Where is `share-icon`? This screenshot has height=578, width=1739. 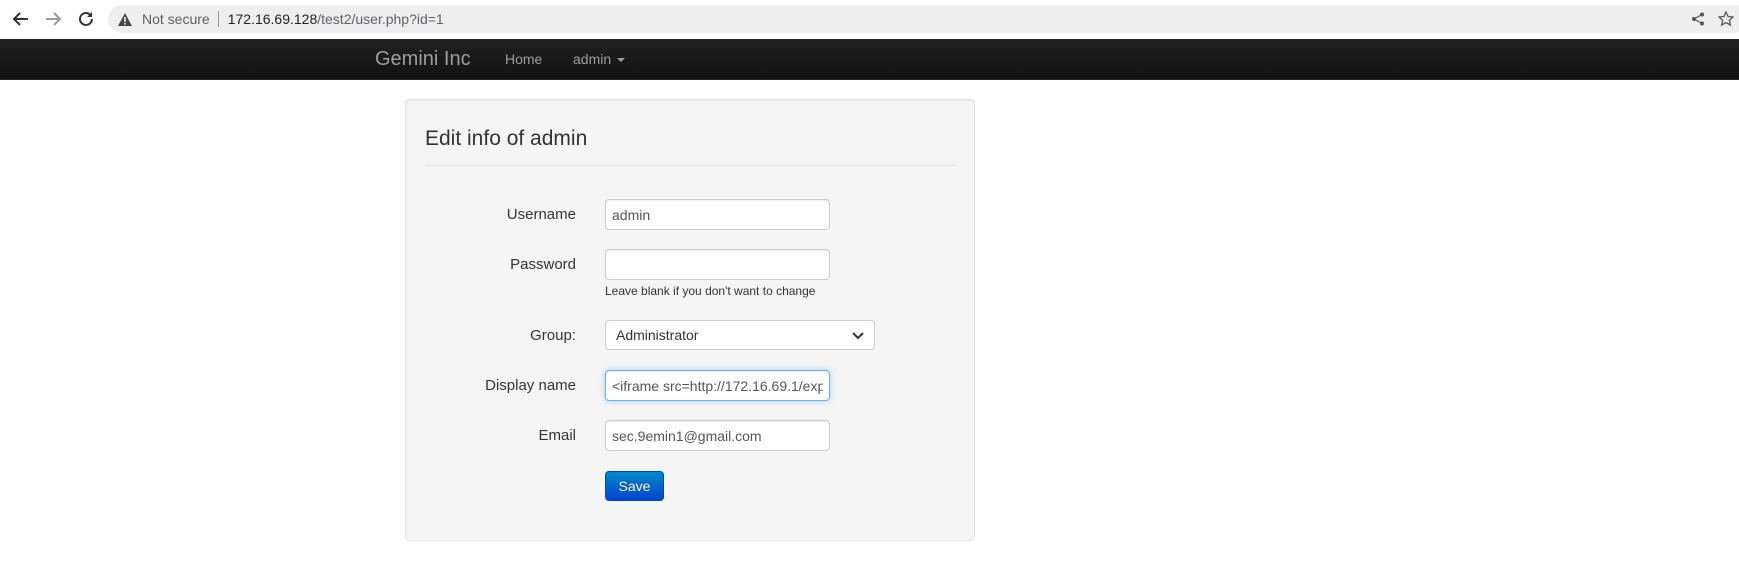 share-icon is located at coordinates (1698, 19).